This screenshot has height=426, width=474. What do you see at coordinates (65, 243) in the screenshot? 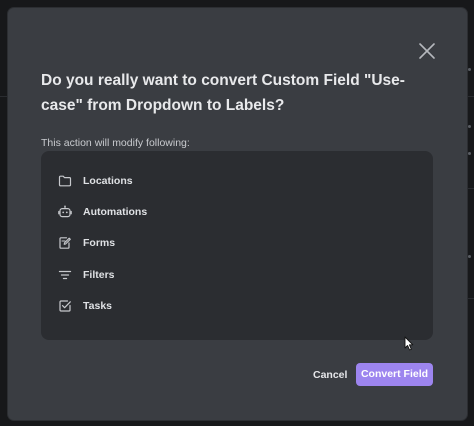
I see `form-edit-icon` at bounding box center [65, 243].